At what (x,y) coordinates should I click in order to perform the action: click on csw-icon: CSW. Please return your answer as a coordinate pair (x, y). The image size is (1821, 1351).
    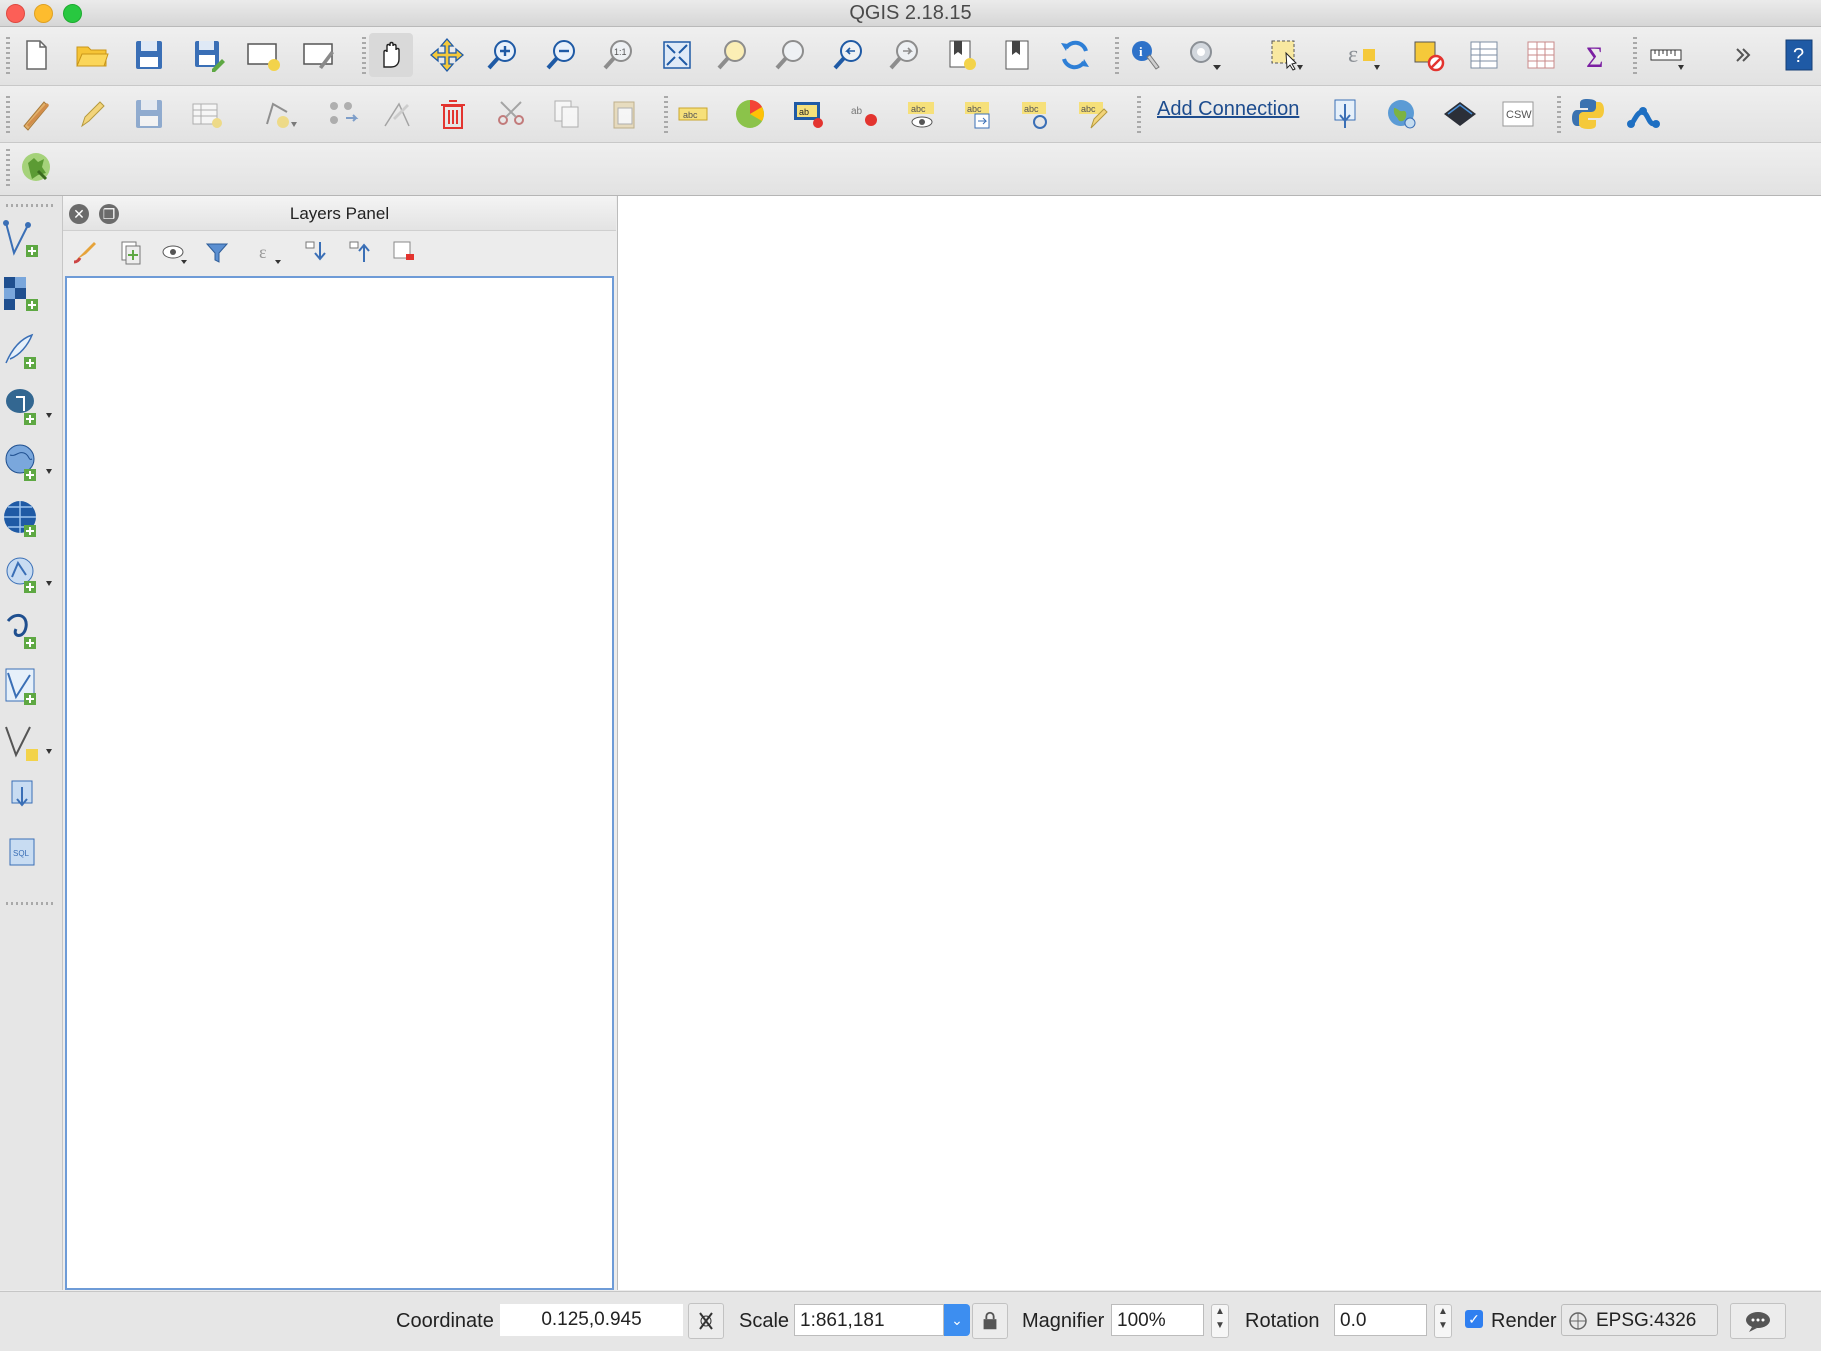
    Looking at the image, I should click on (1518, 114).